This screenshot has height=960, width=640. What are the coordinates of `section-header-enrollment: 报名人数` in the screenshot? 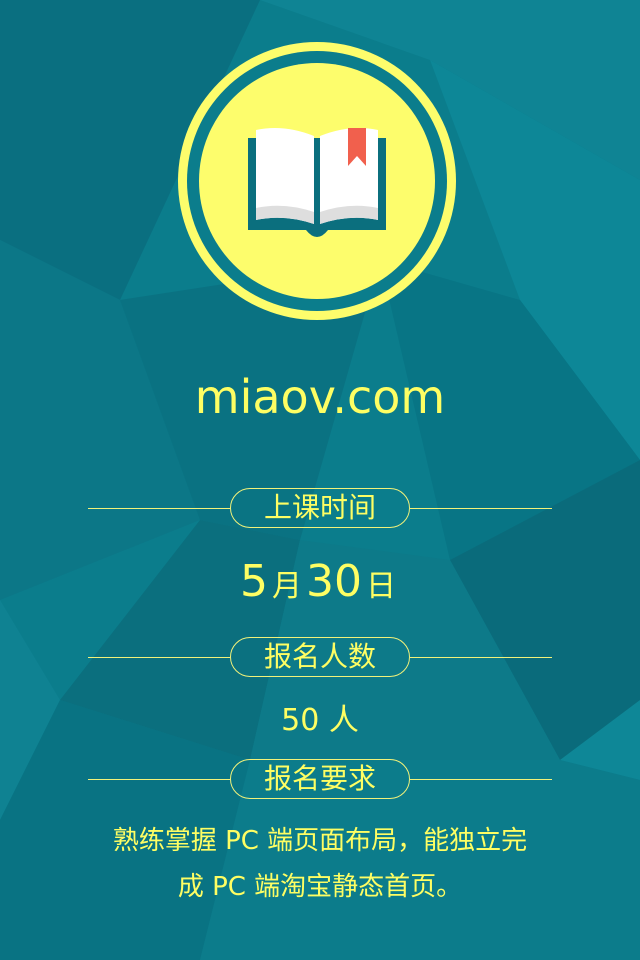 It's located at (320, 657).